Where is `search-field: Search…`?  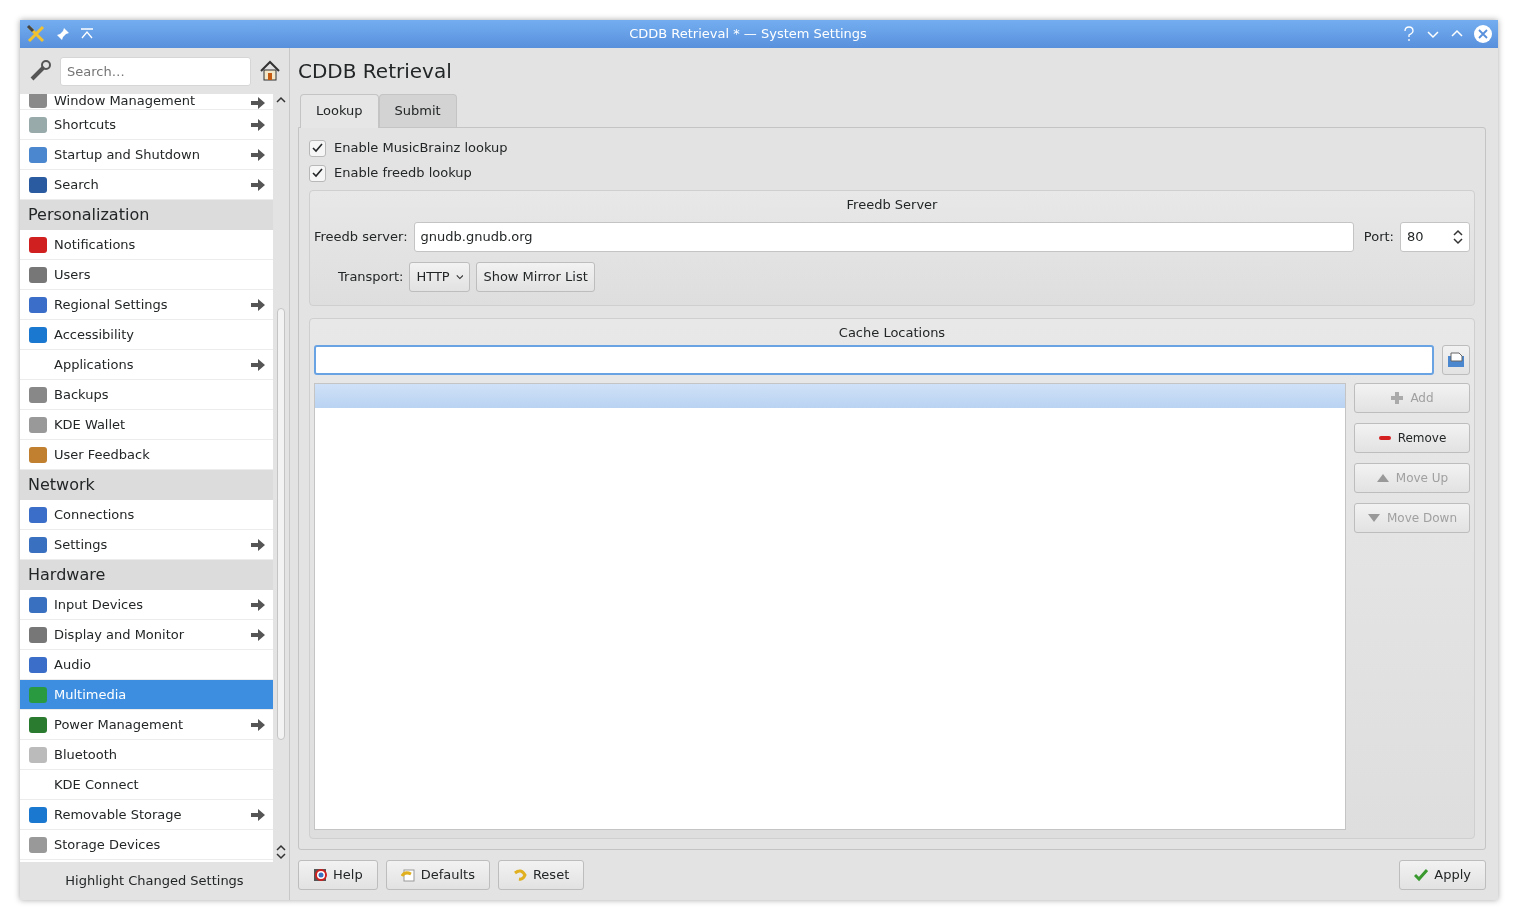
search-field: Search… is located at coordinates (155, 71).